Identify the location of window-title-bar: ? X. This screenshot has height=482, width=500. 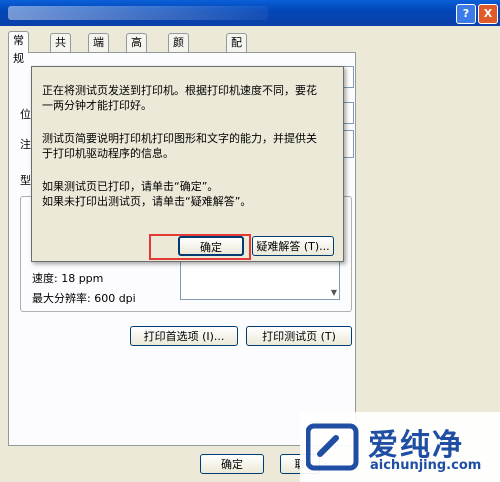
(250, 13).